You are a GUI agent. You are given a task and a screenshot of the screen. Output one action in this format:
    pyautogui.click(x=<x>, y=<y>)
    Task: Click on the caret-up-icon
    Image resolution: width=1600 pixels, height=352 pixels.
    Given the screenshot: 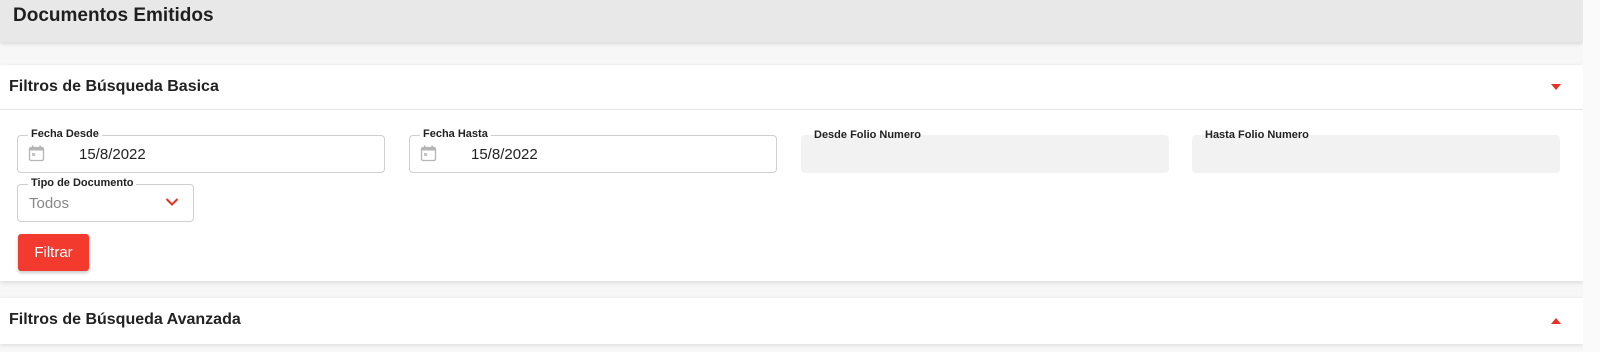 What is the action you would take?
    pyautogui.click(x=1556, y=321)
    